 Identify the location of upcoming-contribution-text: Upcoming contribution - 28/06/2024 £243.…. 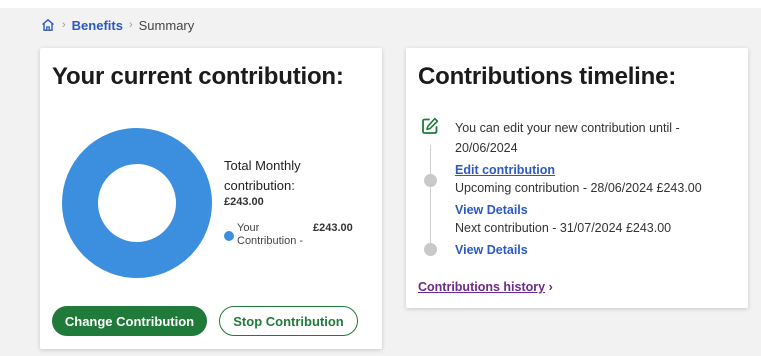
(578, 188).